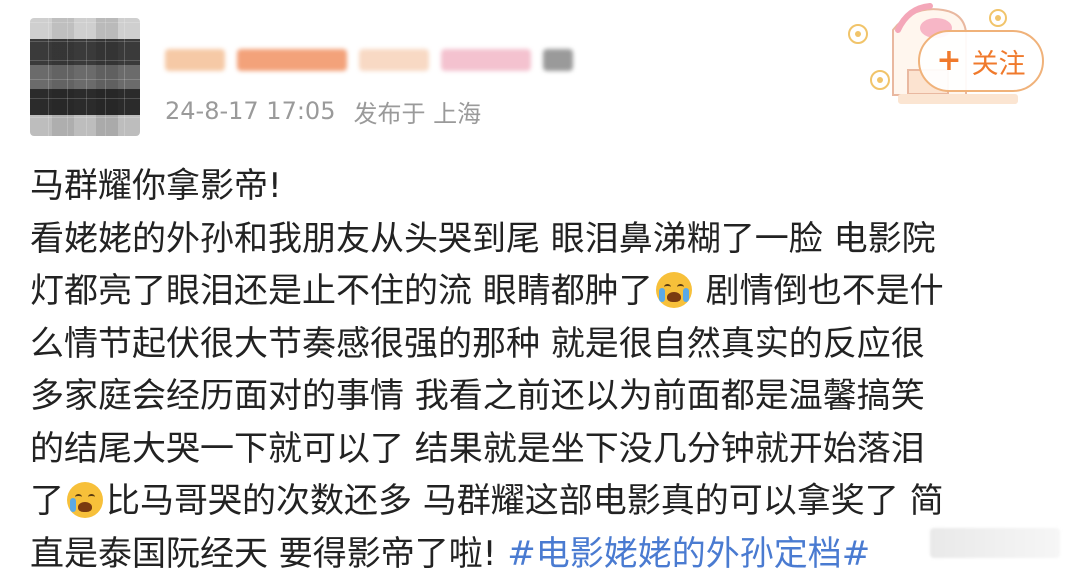 The width and height of the screenshot is (1069, 580). Describe the element at coordinates (85, 500) in the screenshot. I see `crying-face-icon` at that location.